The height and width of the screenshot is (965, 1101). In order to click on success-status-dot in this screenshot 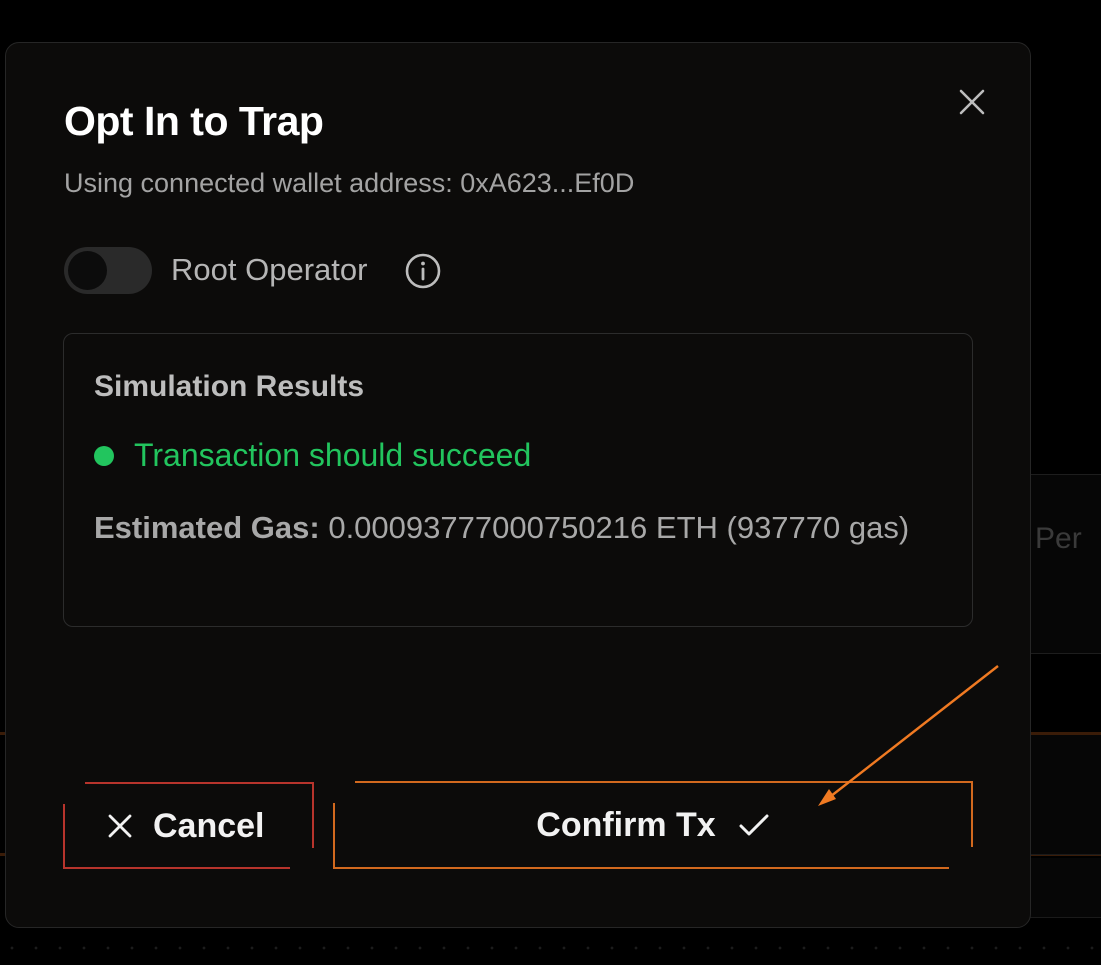, I will do `click(104, 456)`.